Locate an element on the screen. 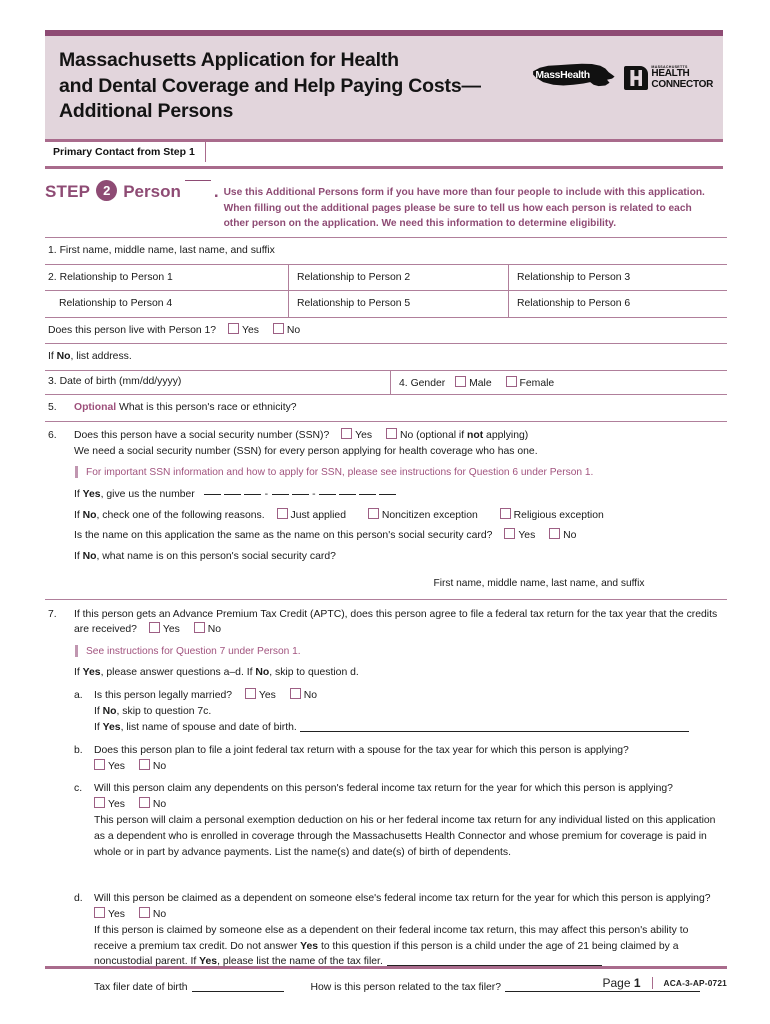  live-with-no-checkbox is located at coordinates (278, 328).